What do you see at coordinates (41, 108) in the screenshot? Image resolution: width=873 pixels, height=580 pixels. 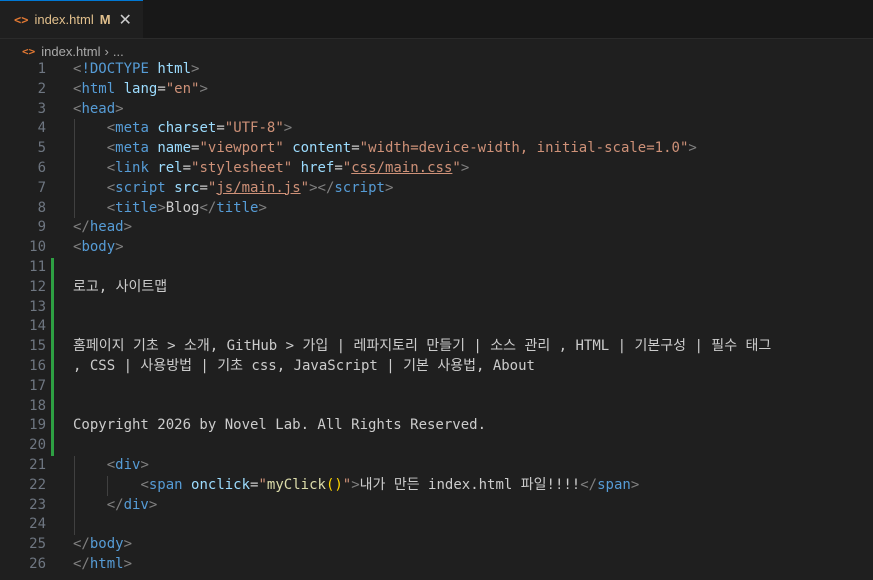 I see `line-number: 3` at bounding box center [41, 108].